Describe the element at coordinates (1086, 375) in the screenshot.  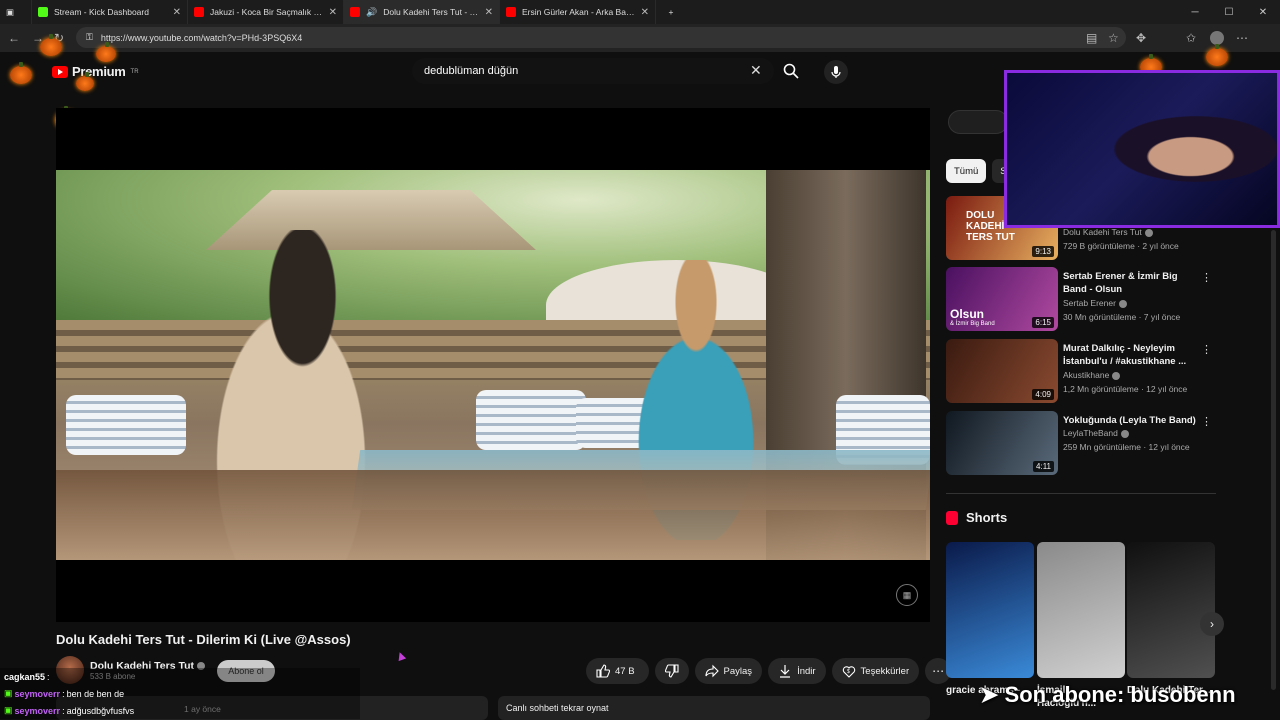
I see `rec-channel-name: Akustikhane` at that location.